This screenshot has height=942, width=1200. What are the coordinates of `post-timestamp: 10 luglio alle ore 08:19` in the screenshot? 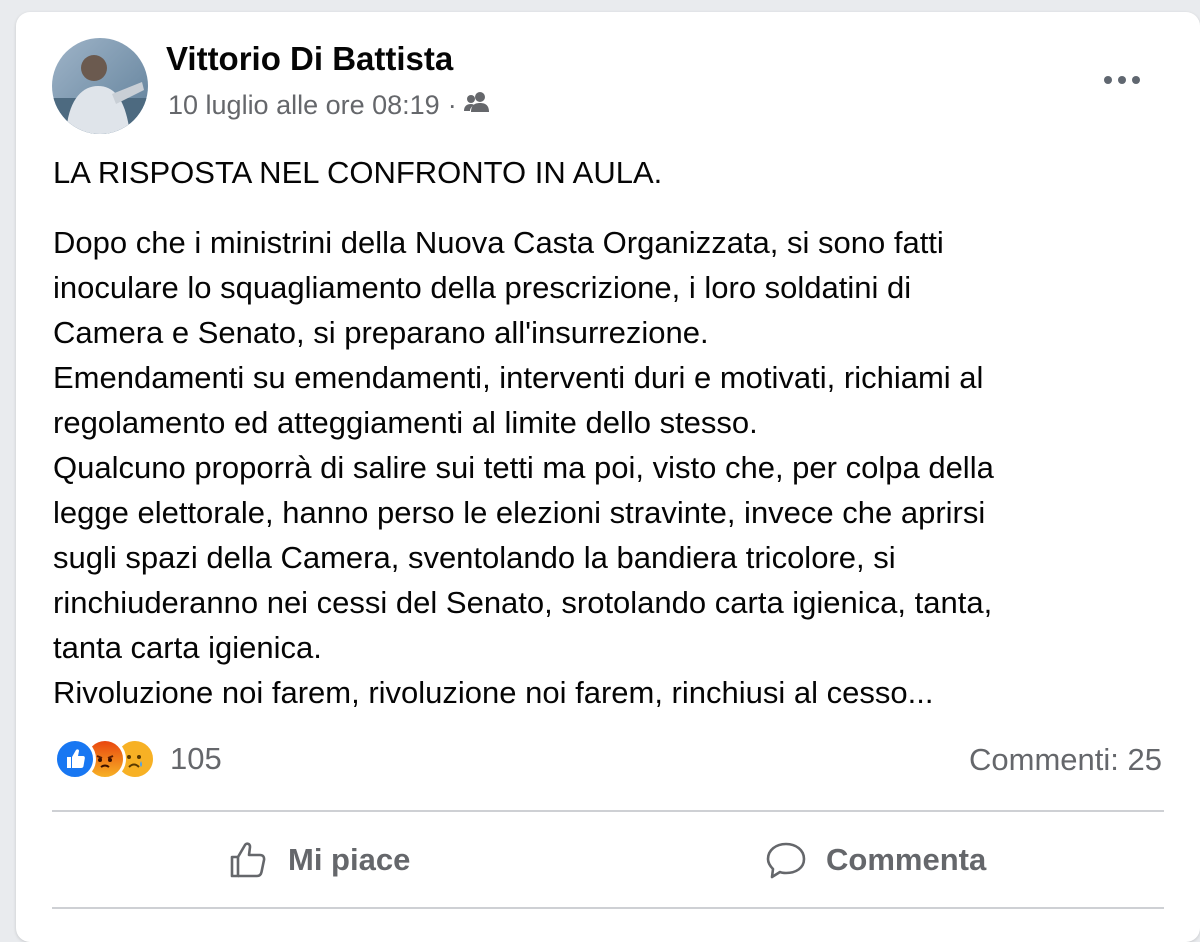 It's located at (304, 105).